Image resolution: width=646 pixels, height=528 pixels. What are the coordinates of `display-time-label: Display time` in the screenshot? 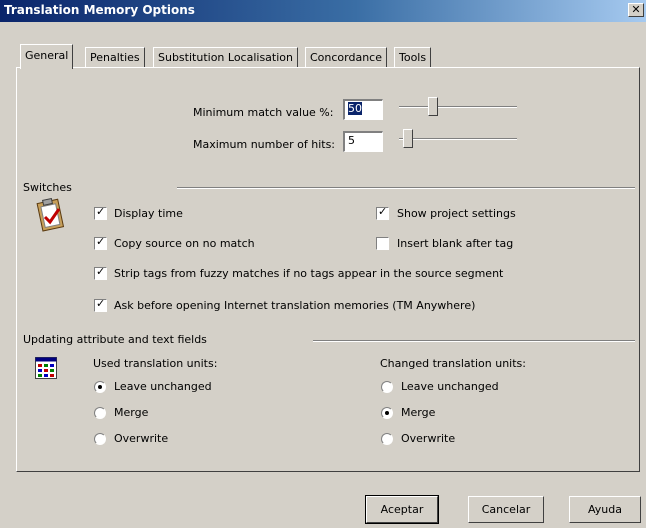 It's located at (148, 213).